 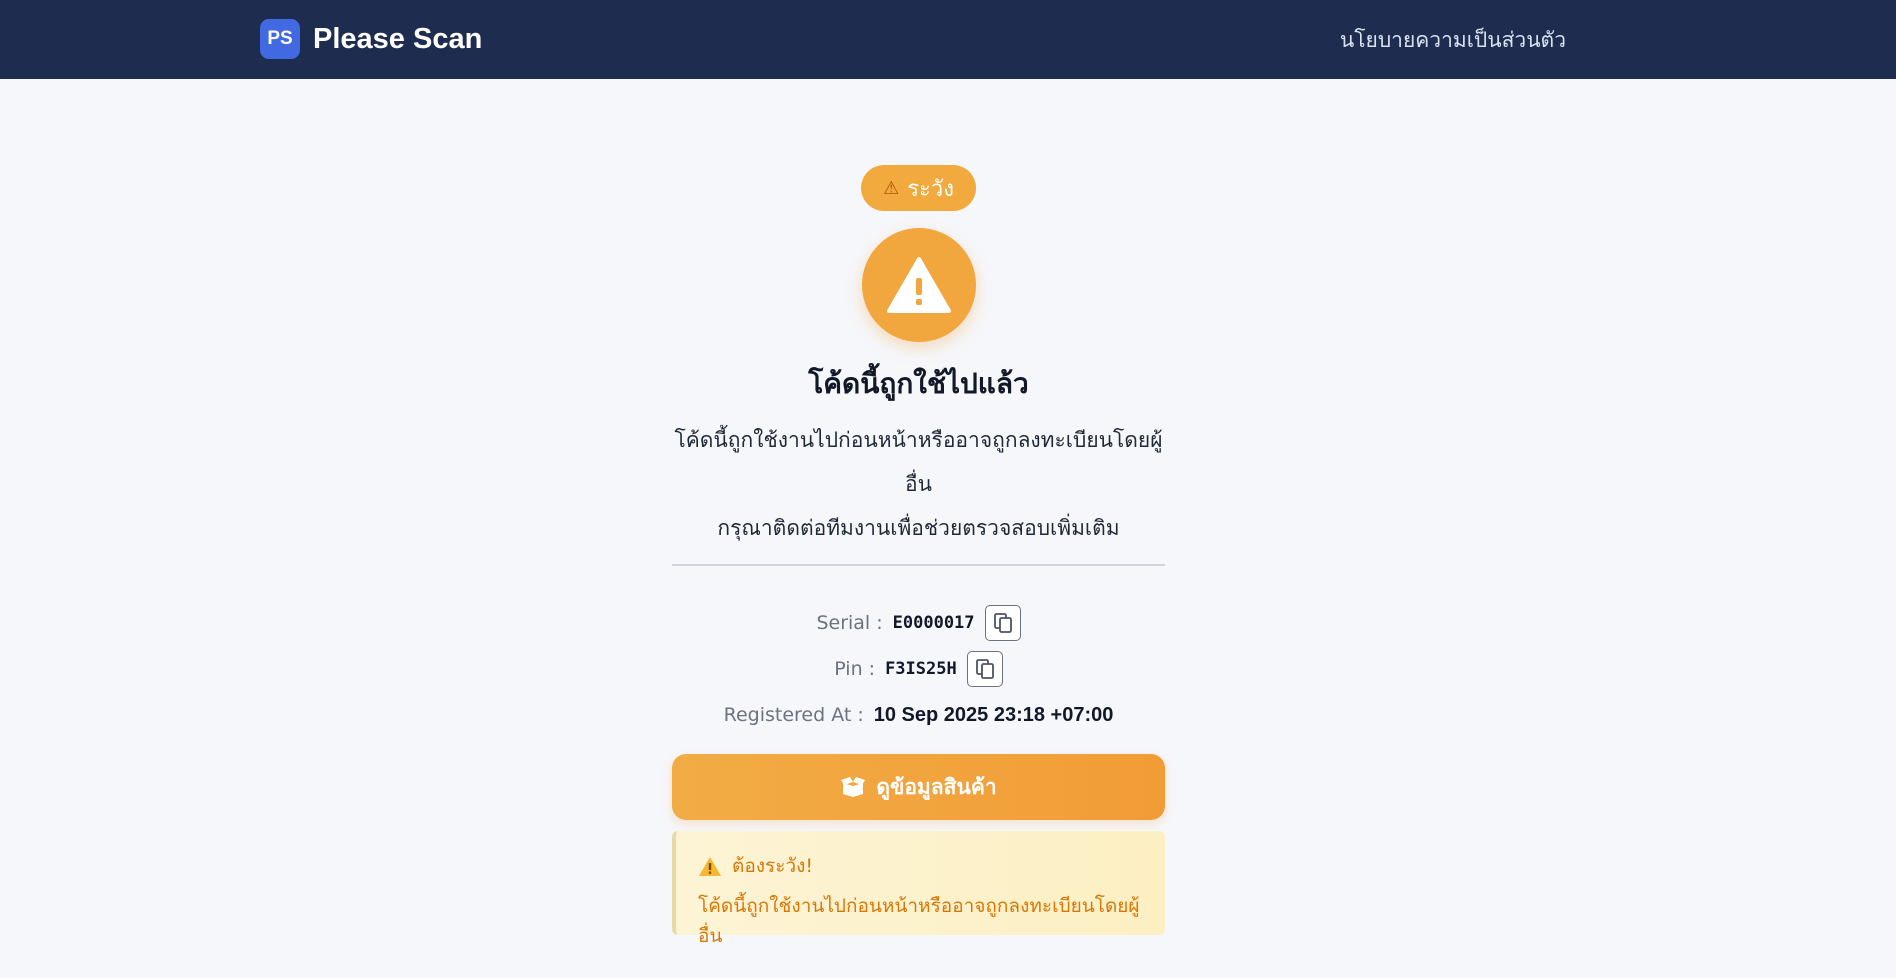 What do you see at coordinates (853, 787) in the screenshot?
I see `box-open-icon` at bounding box center [853, 787].